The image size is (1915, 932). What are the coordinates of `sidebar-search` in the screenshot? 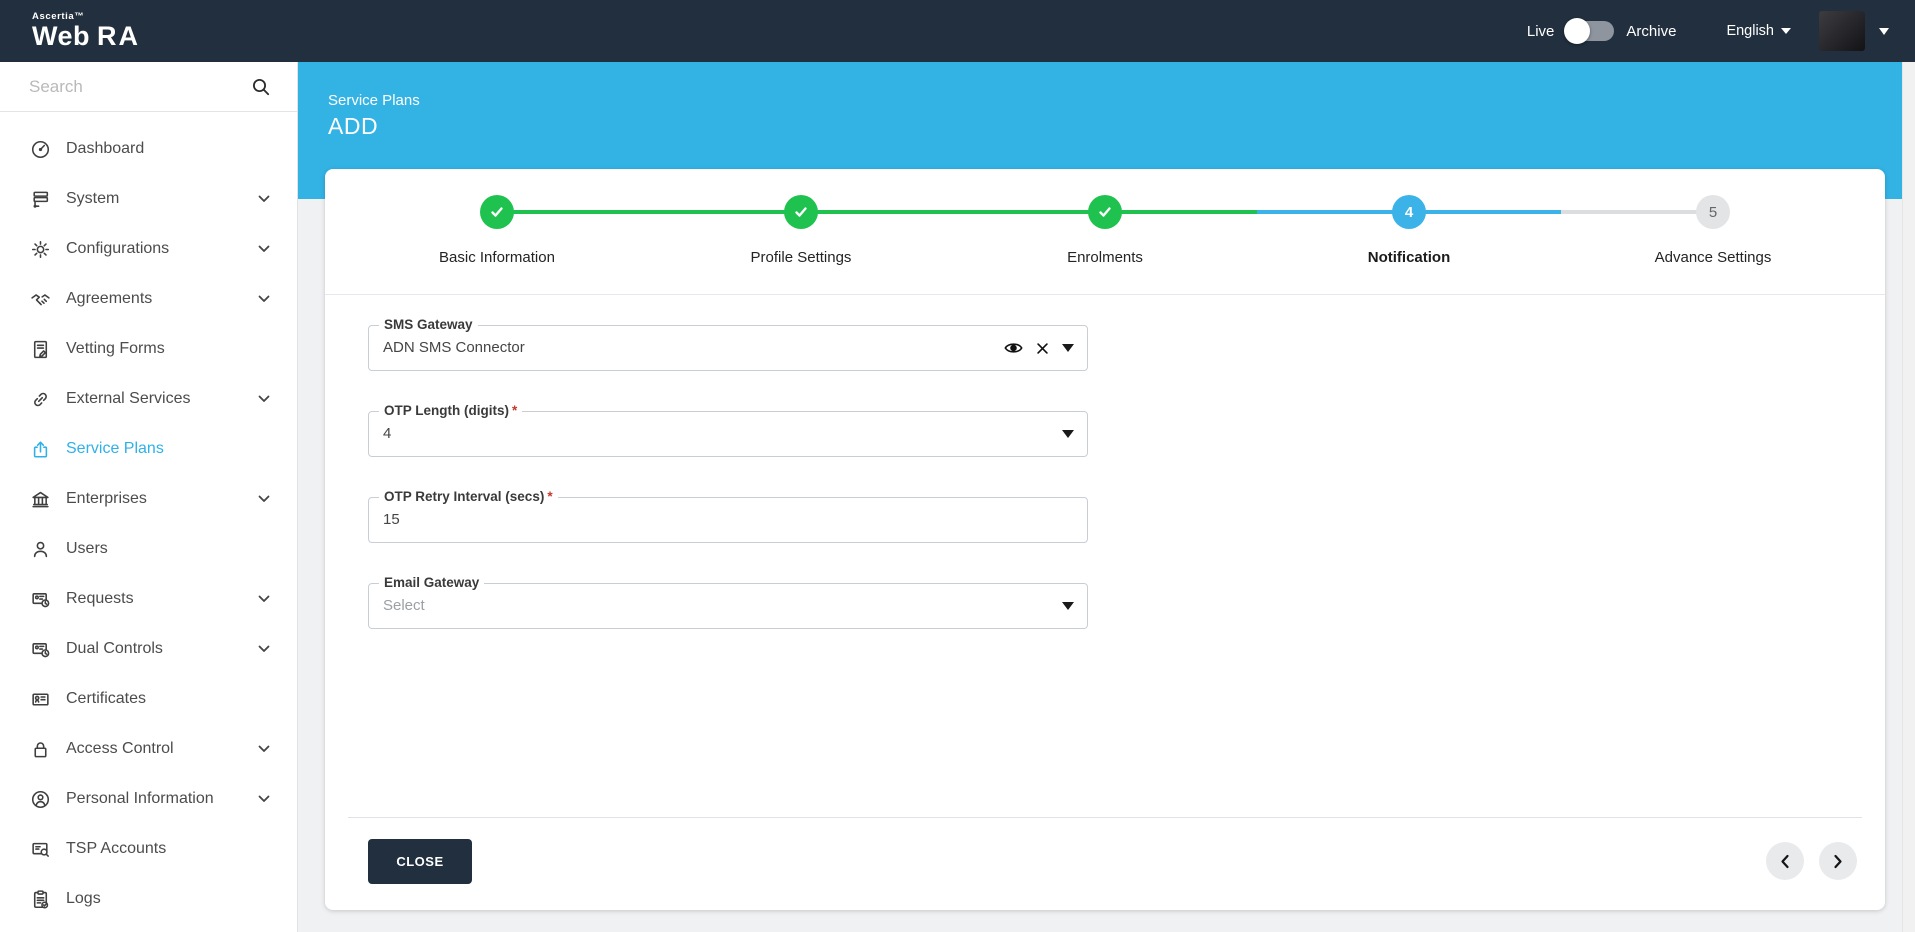 It's located at (148, 87).